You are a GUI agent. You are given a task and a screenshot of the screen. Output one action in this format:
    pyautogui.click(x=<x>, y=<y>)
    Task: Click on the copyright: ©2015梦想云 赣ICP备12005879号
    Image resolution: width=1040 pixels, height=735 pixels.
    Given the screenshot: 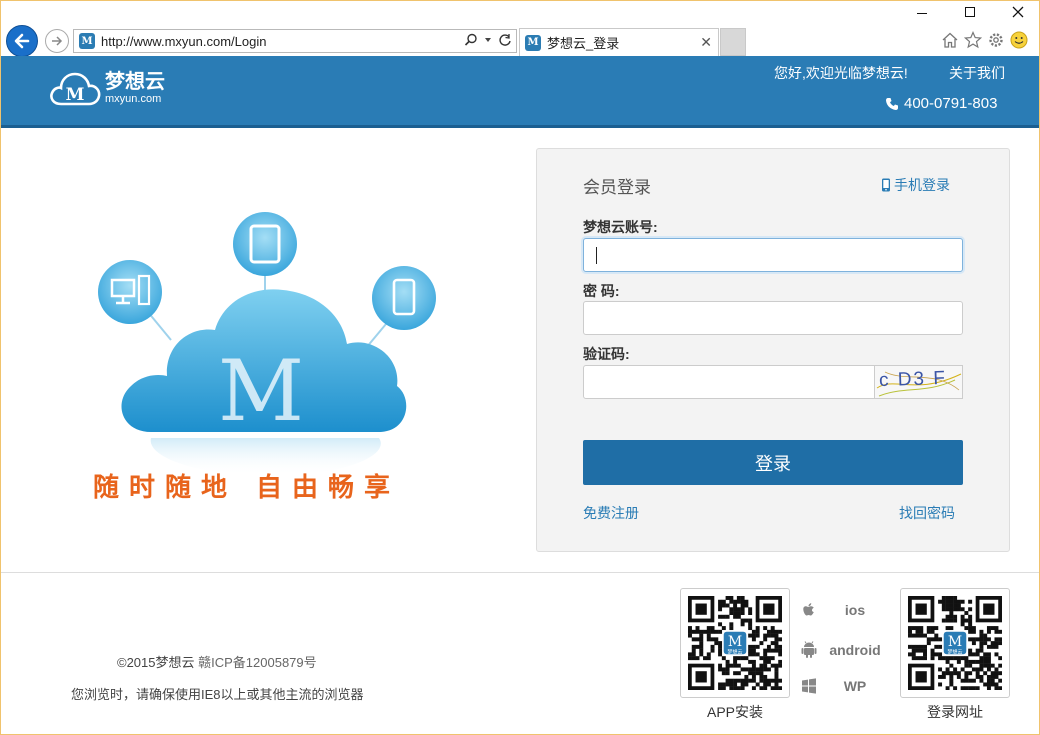 What is the action you would take?
    pyautogui.click(x=217, y=661)
    